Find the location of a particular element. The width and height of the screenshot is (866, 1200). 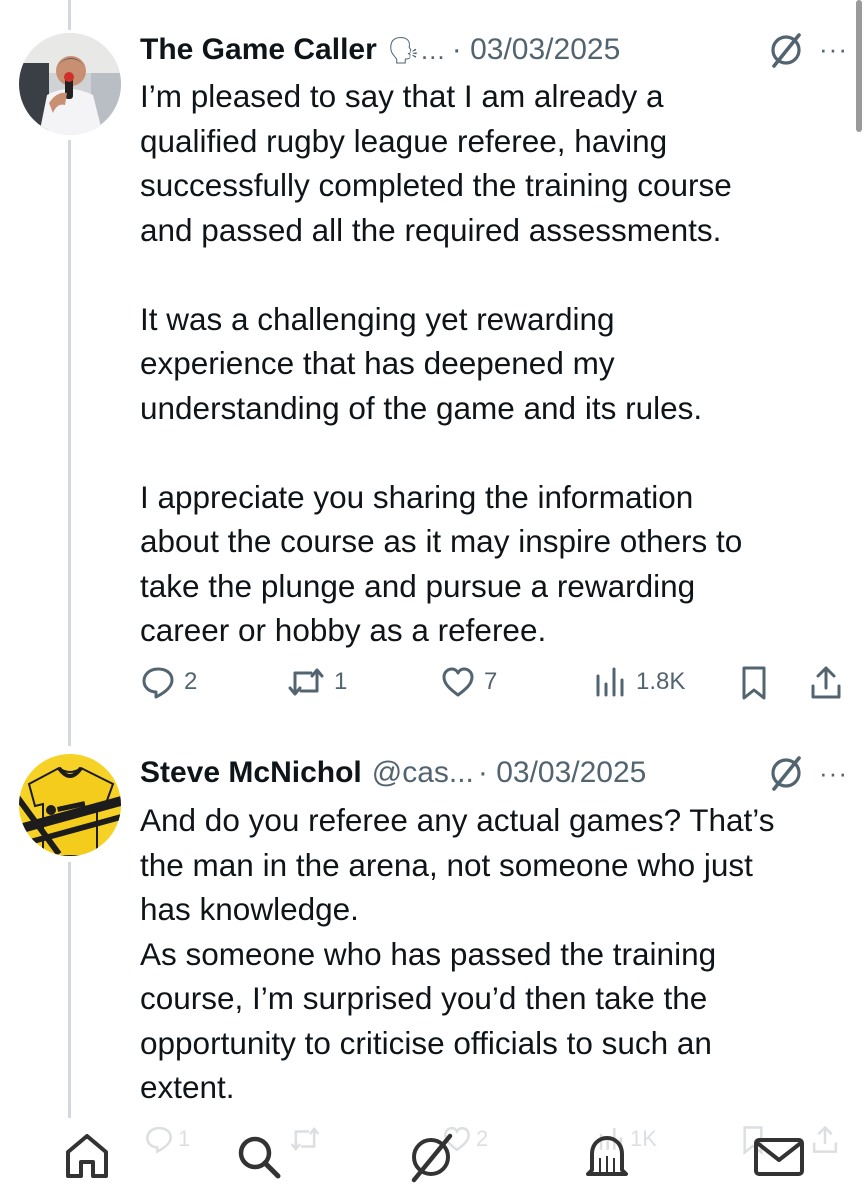

views-icon is located at coordinates (610, 682).